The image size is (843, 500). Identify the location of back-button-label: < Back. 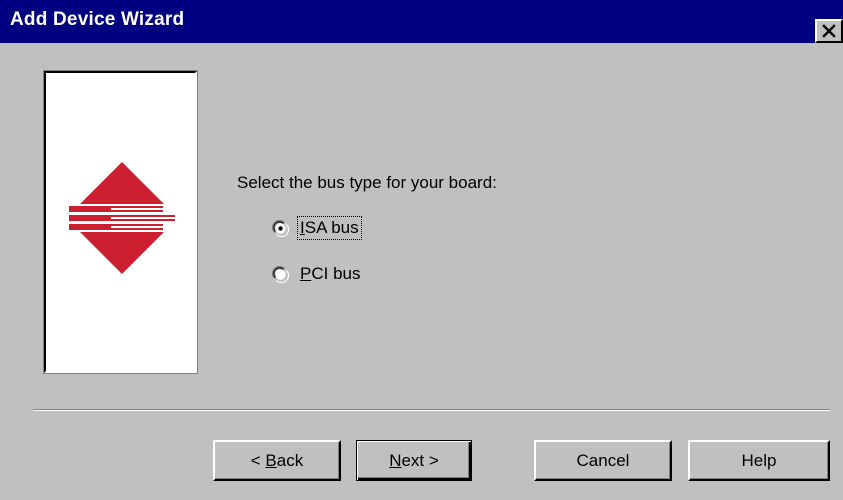
(277, 460).